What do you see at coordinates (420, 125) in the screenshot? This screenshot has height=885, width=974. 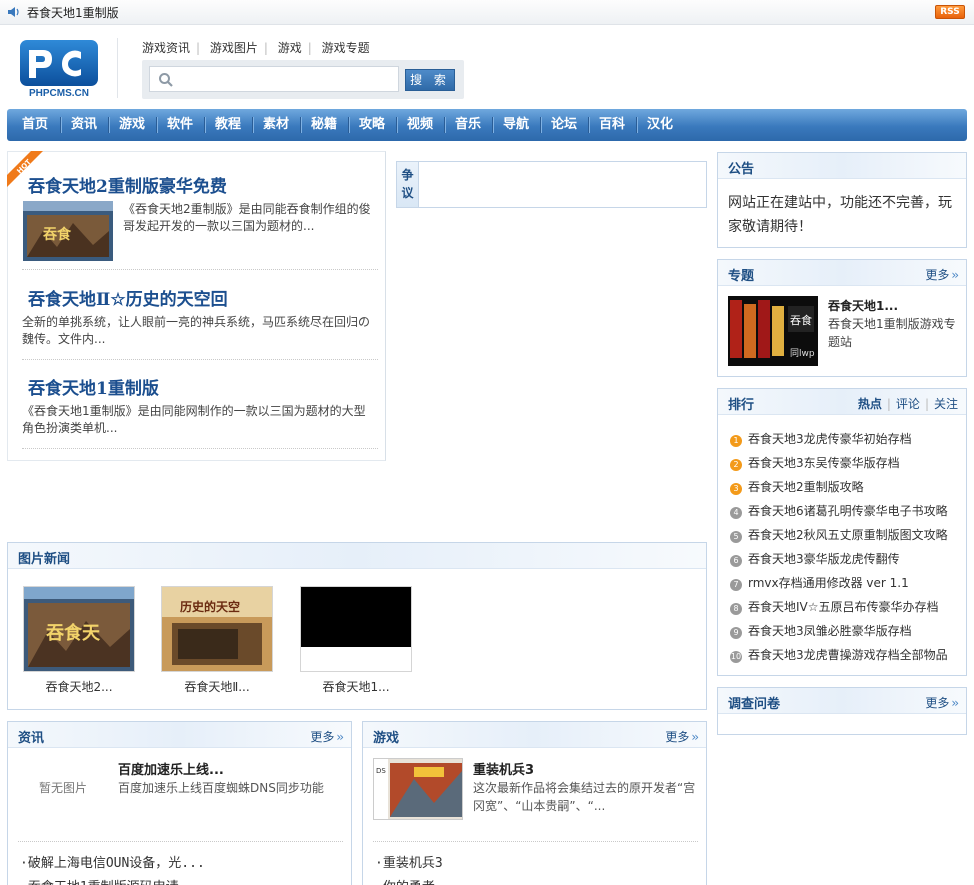 I see `nav-videos: 视频` at bounding box center [420, 125].